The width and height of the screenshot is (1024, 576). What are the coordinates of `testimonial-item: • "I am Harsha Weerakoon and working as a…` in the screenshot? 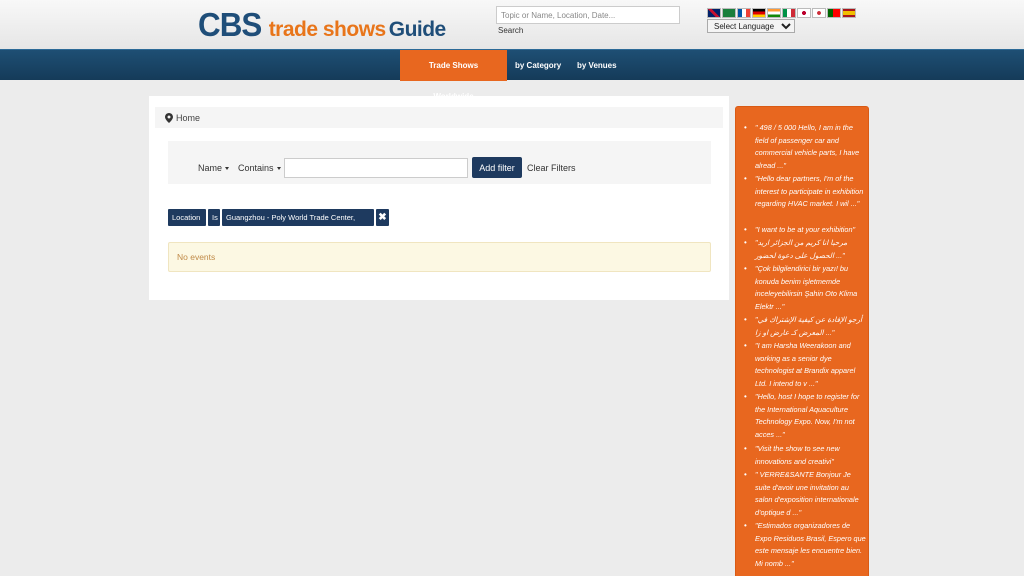 It's located at (805, 365).